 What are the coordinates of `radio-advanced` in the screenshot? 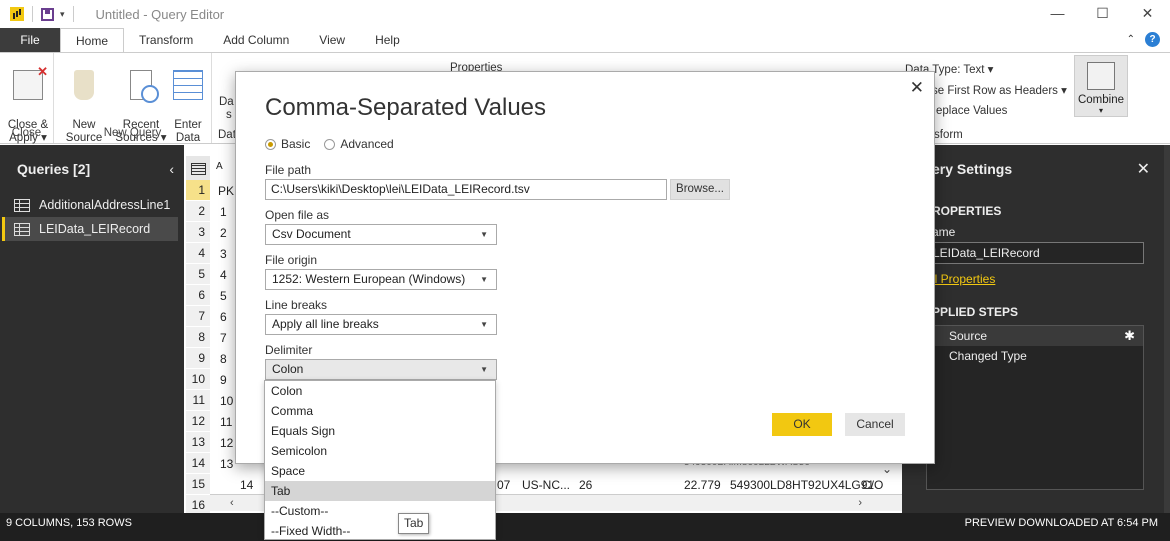 It's located at (330, 144).